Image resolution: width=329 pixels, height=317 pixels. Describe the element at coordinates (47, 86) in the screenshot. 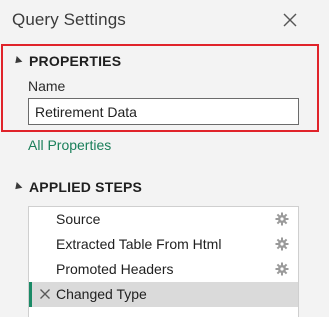

I see `name-label: Name` at that location.